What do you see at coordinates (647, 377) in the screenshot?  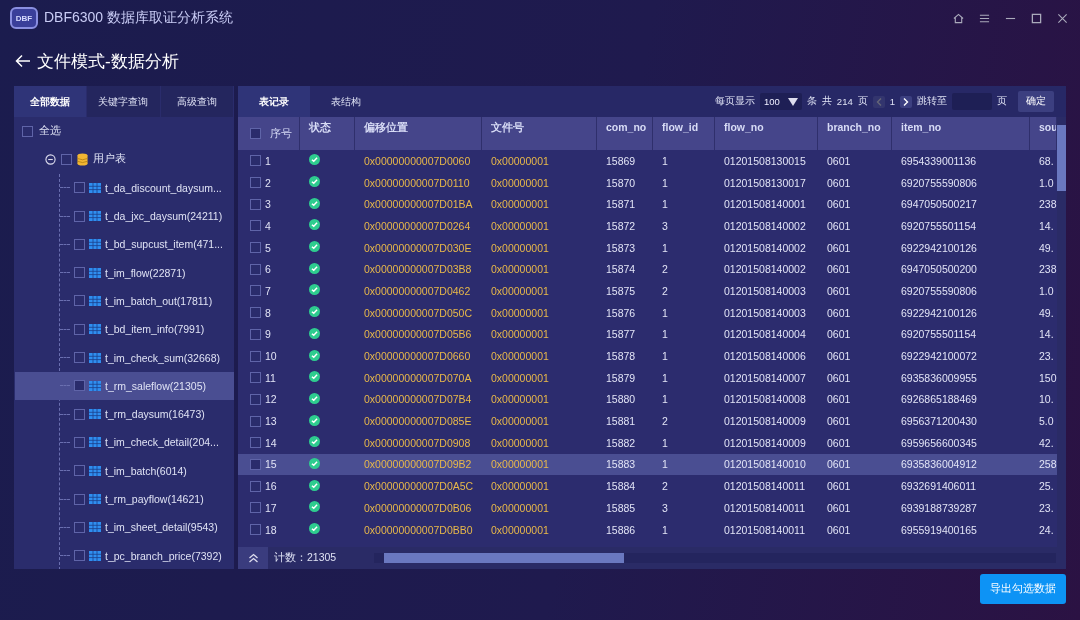 I see `table-row: 11 0x00000000007D070A 0x00000001 15879 1 01201508140007 0601 6935836009955 150` at bounding box center [647, 377].